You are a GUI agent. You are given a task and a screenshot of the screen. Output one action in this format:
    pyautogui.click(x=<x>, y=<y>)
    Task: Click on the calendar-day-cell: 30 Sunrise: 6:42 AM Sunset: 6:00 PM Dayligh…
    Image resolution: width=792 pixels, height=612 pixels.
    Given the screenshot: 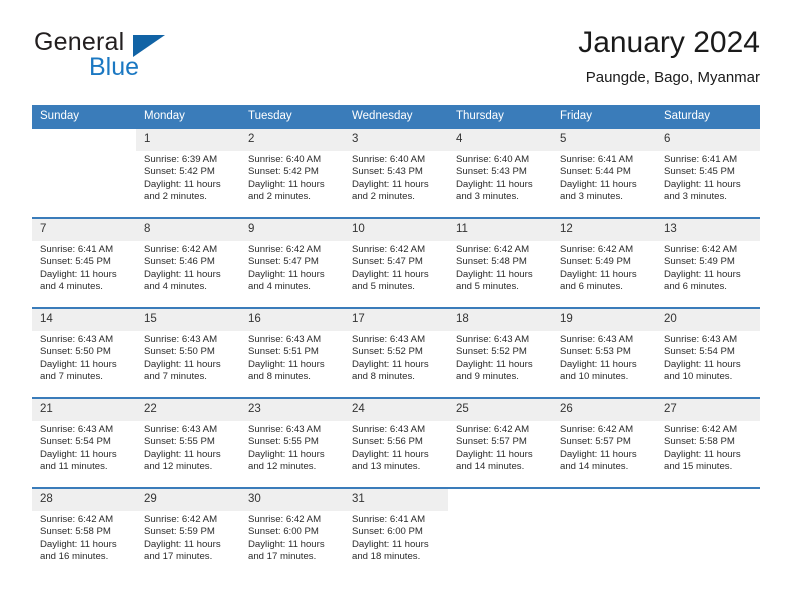 What is the action you would take?
    pyautogui.click(x=292, y=532)
    